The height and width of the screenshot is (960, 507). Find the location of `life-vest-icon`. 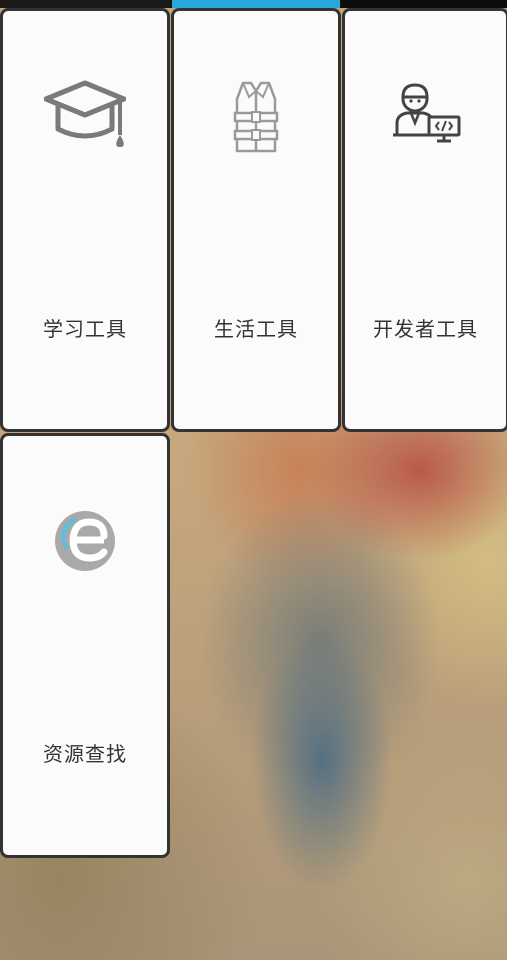

life-vest-icon is located at coordinates (256, 118).